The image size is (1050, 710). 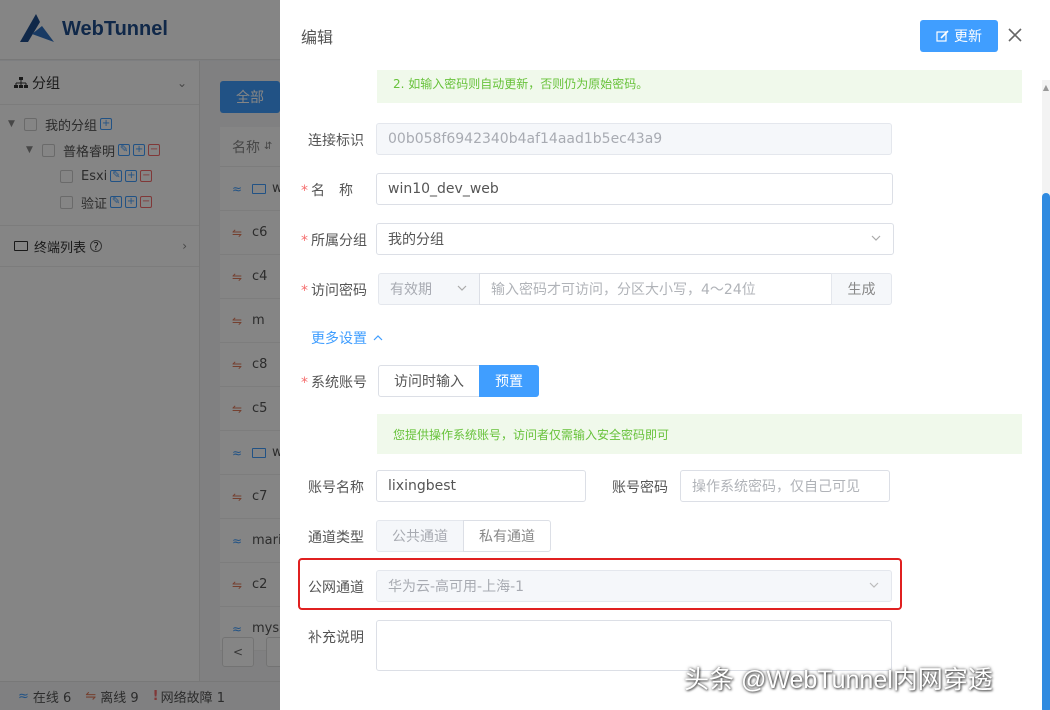 What do you see at coordinates (600, 584) in the screenshot?
I see `highlight-box` at bounding box center [600, 584].